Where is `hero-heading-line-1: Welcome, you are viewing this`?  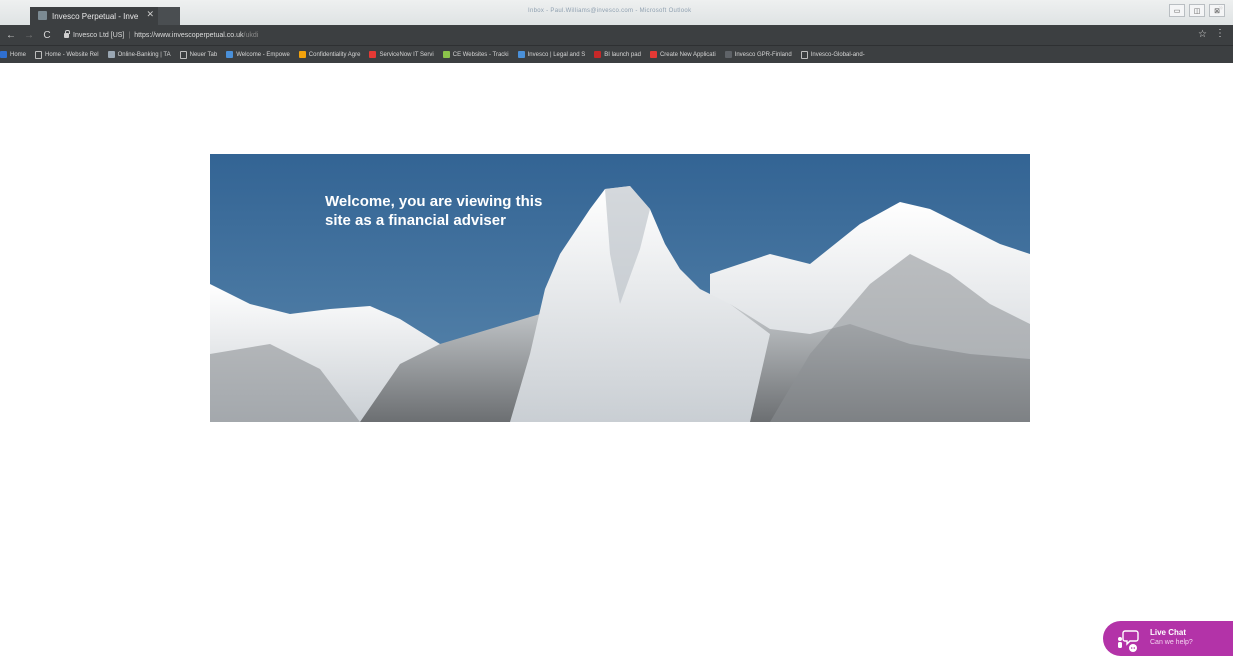 hero-heading-line-1: Welcome, you are viewing this is located at coordinates (434, 201).